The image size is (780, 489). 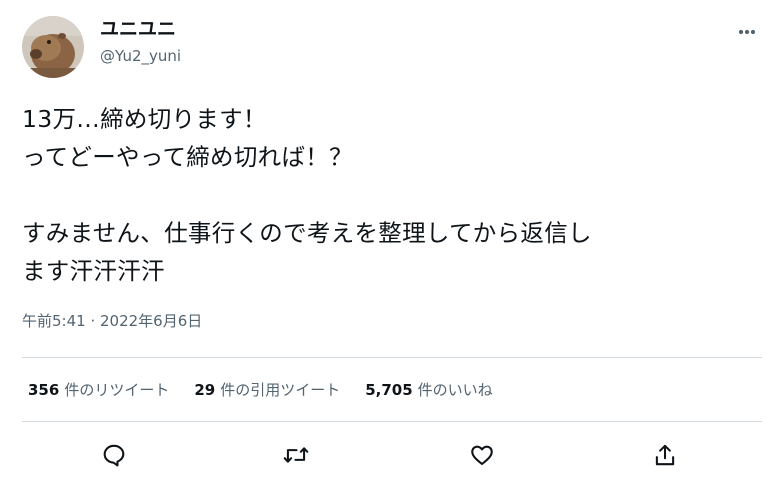 I want to click on avatar, so click(x=53, y=47).